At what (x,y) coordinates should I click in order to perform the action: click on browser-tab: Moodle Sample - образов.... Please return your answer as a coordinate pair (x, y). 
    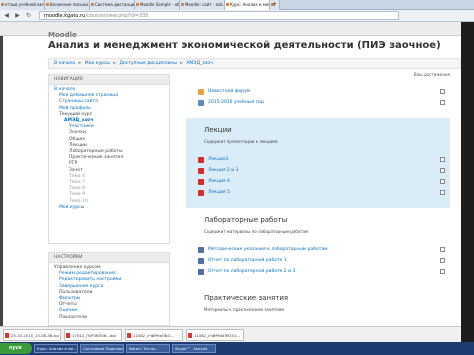
    Looking at the image, I should click on (157, 5).